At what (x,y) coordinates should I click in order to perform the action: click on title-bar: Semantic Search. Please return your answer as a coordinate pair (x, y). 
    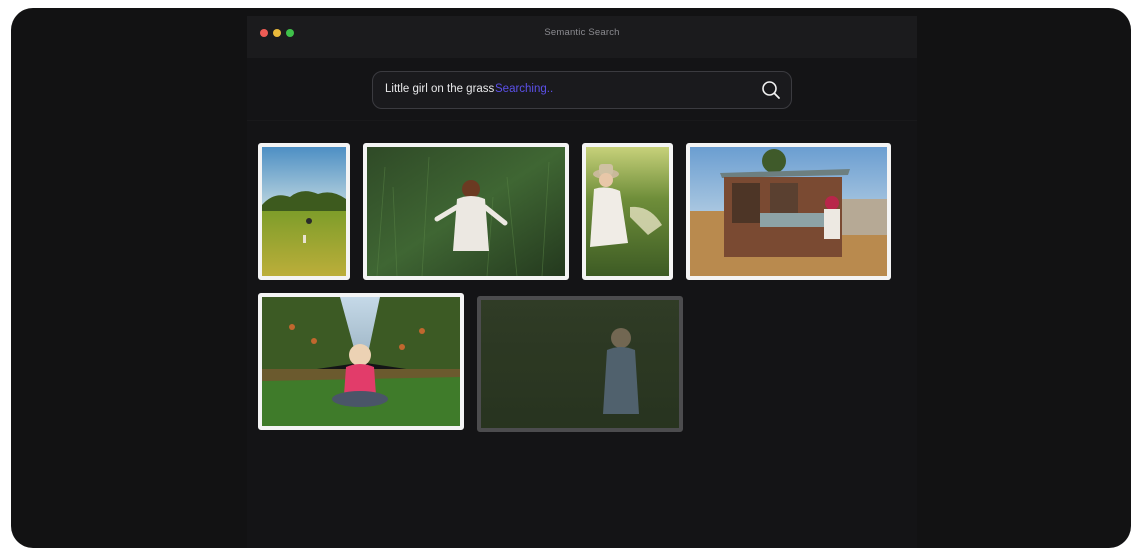
    Looking at the image, I should click on (582, 37).